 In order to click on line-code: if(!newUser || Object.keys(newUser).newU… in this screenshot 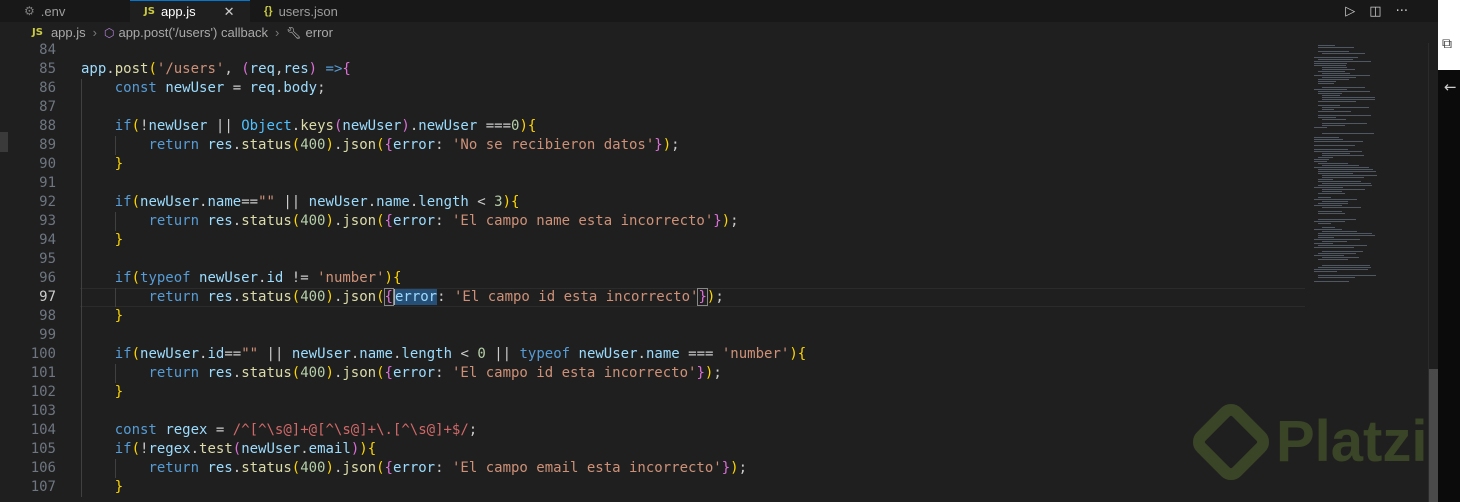, I will do `click(325, 126)`.